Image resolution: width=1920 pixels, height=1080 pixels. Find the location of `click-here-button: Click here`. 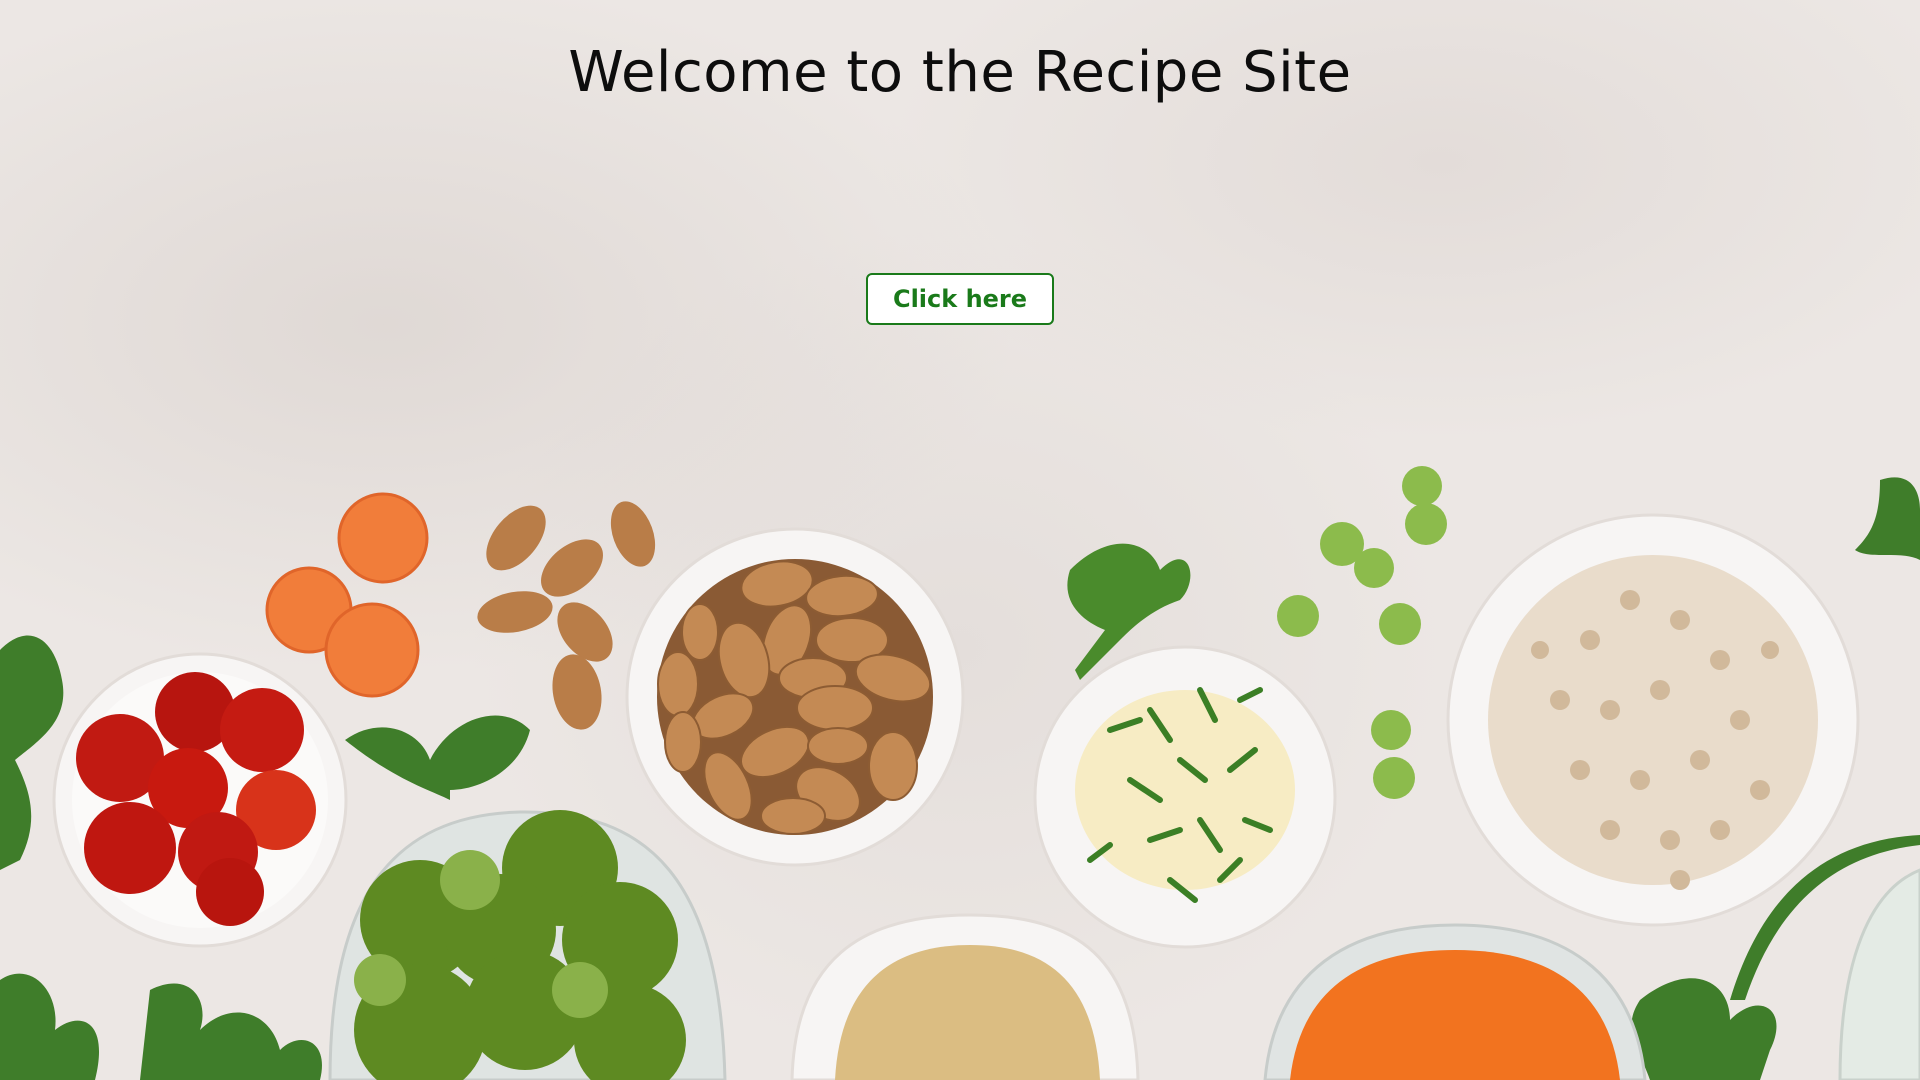

click-here-button: Click here is located at coordinates (960, 299).